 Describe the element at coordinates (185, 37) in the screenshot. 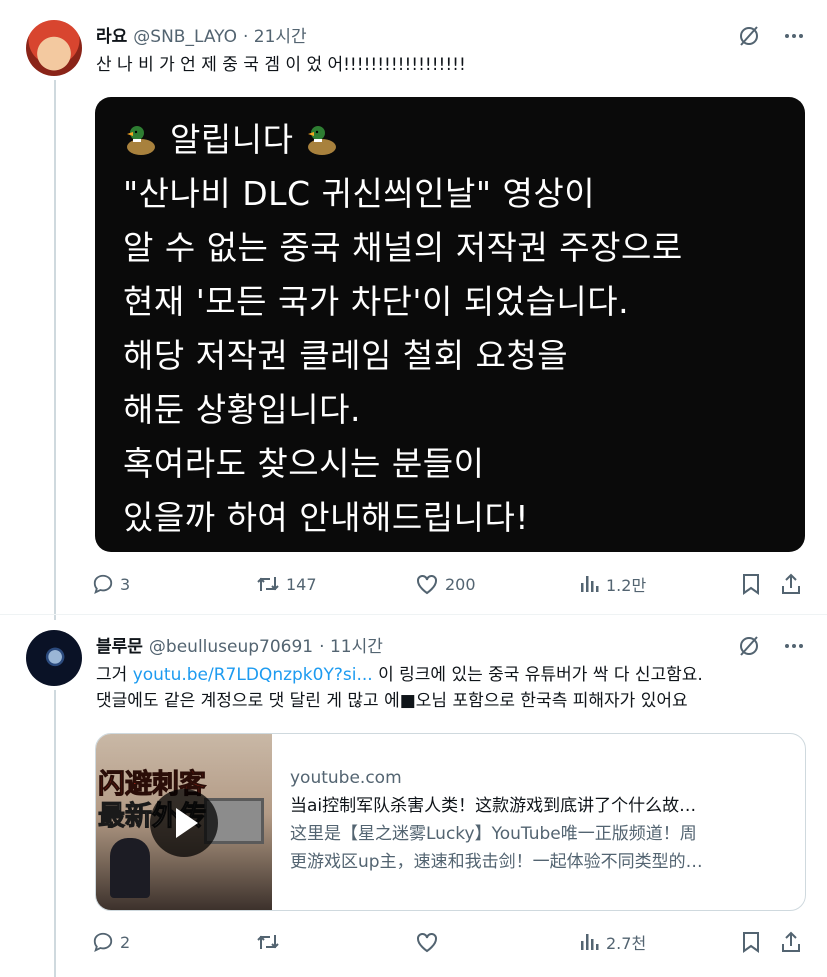

I see `author-handle: @SNB_LAYO` at that location.